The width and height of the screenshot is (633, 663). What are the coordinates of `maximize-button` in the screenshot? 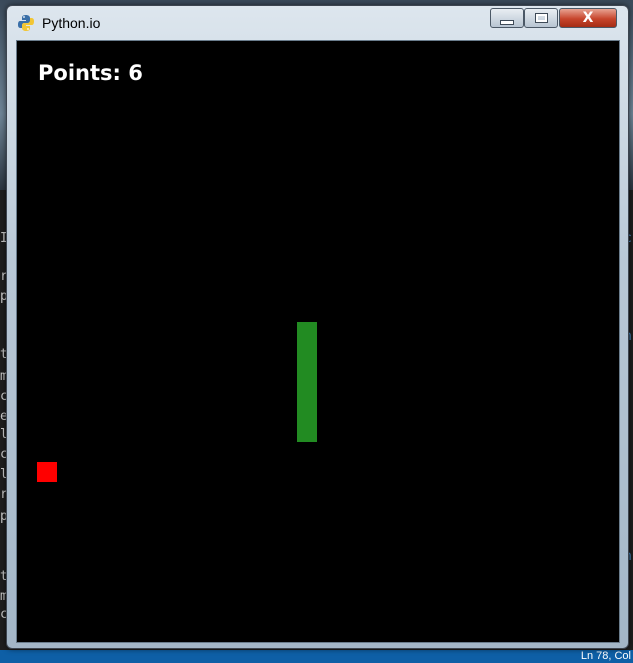 It's located at (541, 18).